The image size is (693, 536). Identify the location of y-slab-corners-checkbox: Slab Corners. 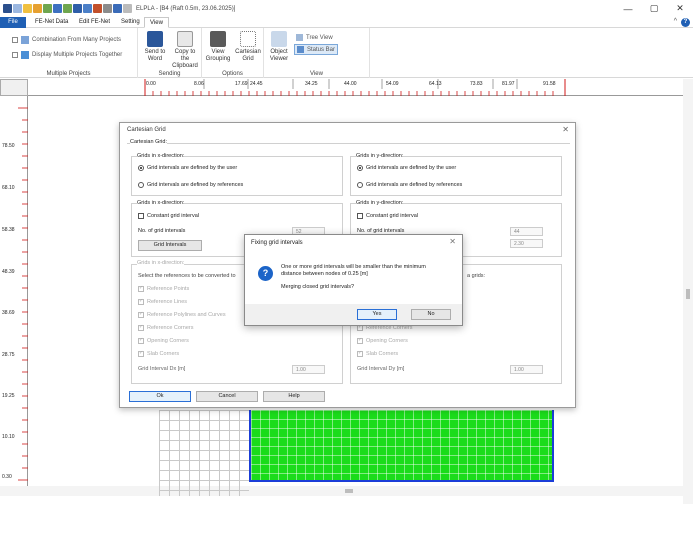
(377, 353).